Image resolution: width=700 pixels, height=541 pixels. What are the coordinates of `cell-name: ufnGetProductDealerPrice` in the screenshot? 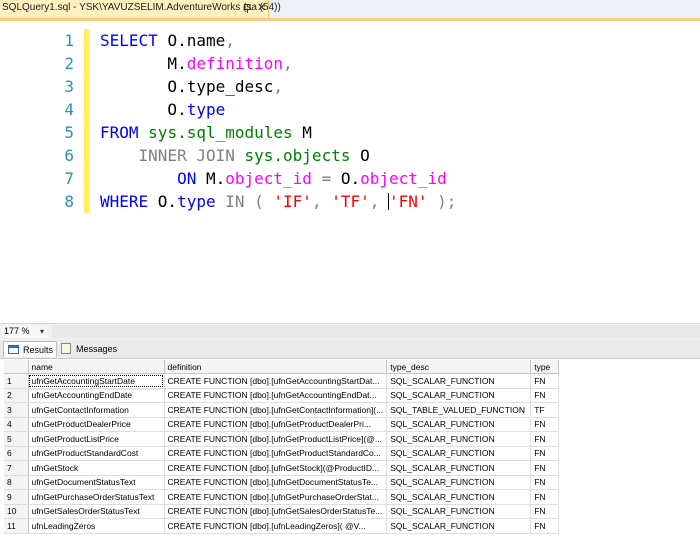 It's located at (96, 424).